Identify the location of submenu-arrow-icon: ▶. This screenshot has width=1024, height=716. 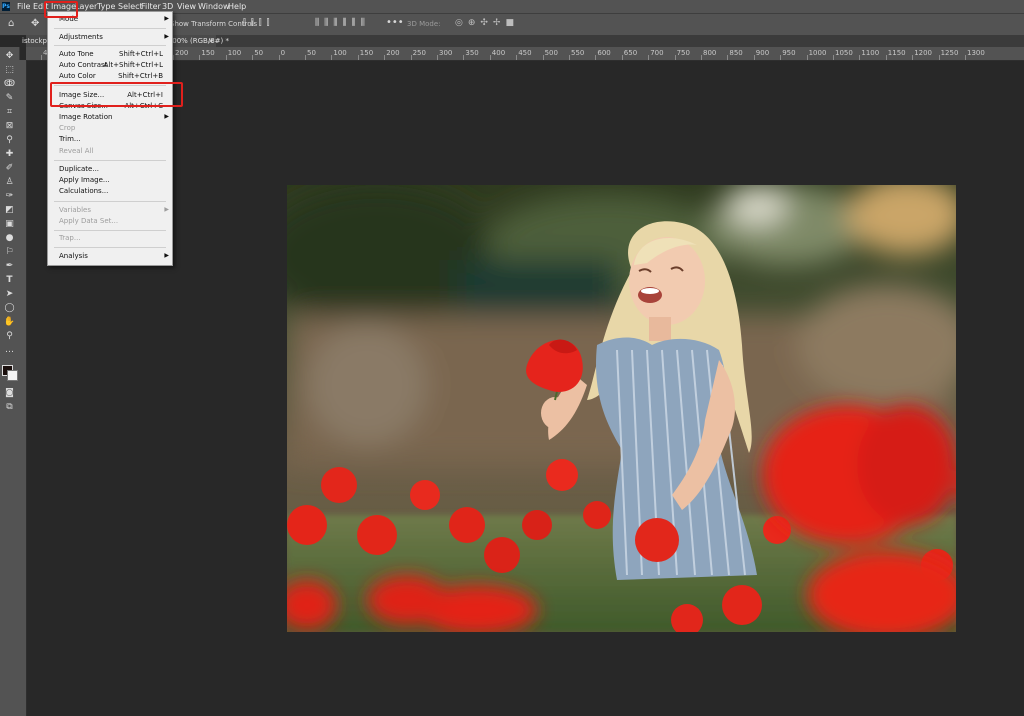
(166, 36).